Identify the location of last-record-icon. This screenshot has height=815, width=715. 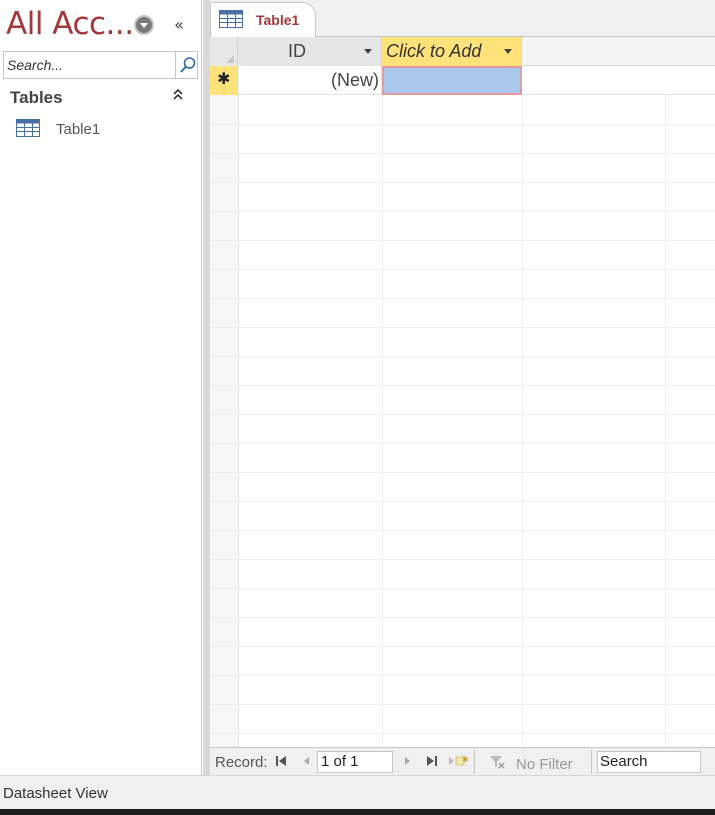
(433, 762).